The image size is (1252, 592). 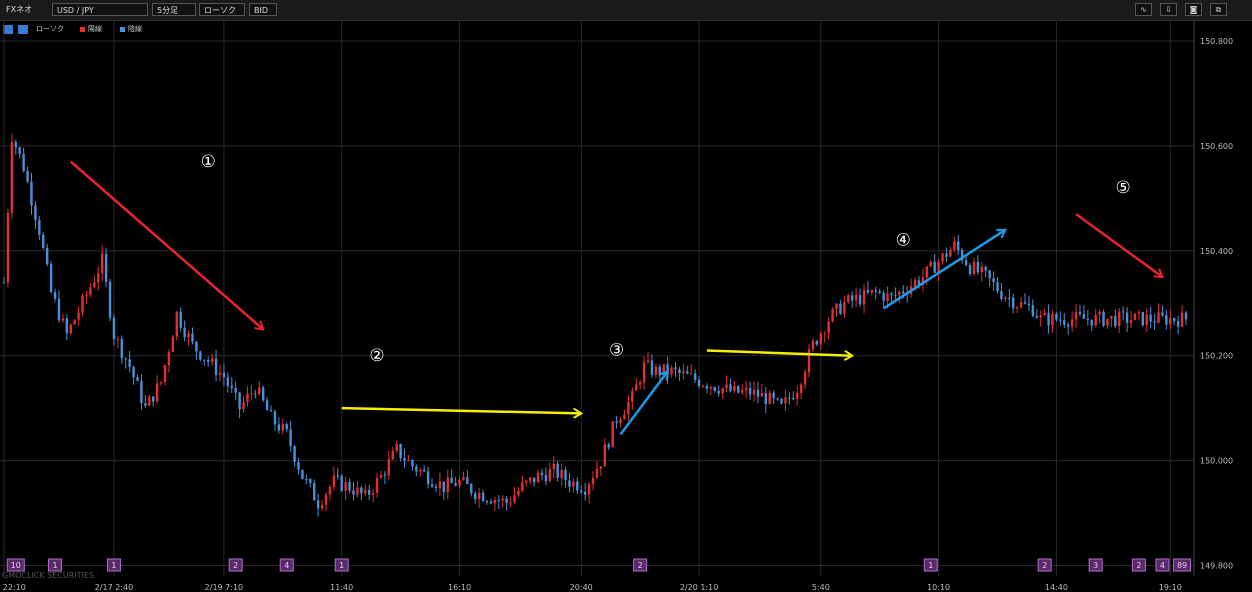 I want to click on annotation-label: ③, so click(x=616, y=351).